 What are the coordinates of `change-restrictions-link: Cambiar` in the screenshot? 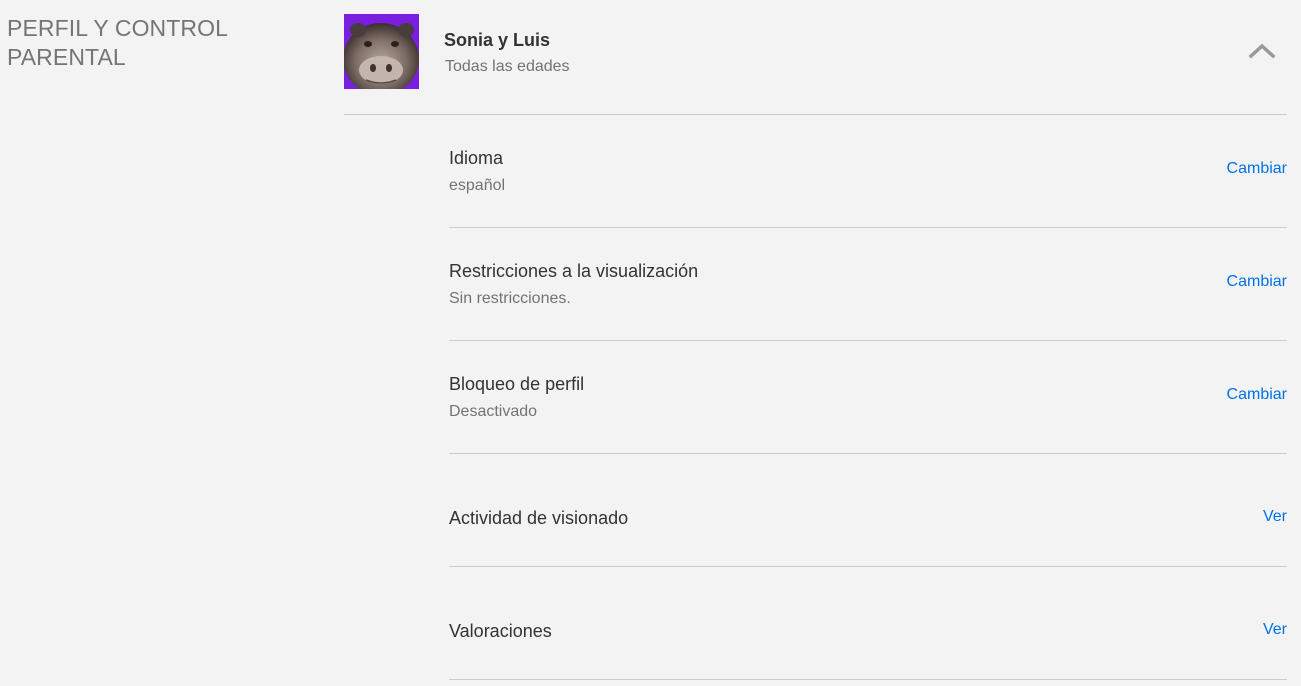 It's located at (1257, 282).